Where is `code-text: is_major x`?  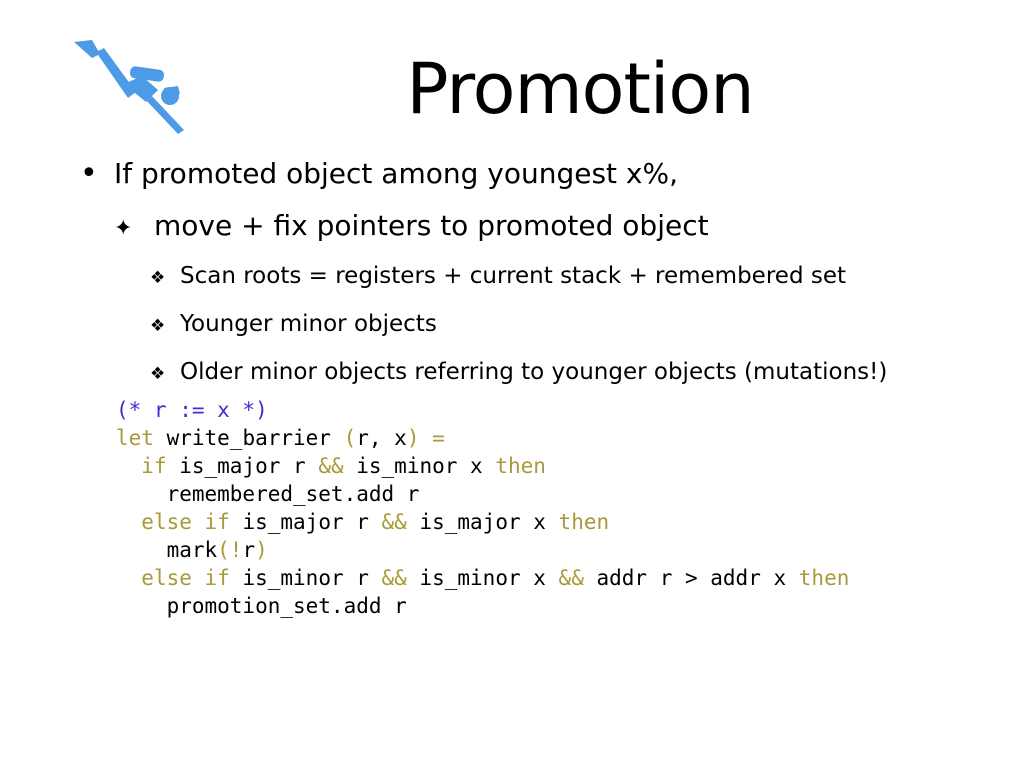 code-text: is_major x is located at coordinates (482, 522).